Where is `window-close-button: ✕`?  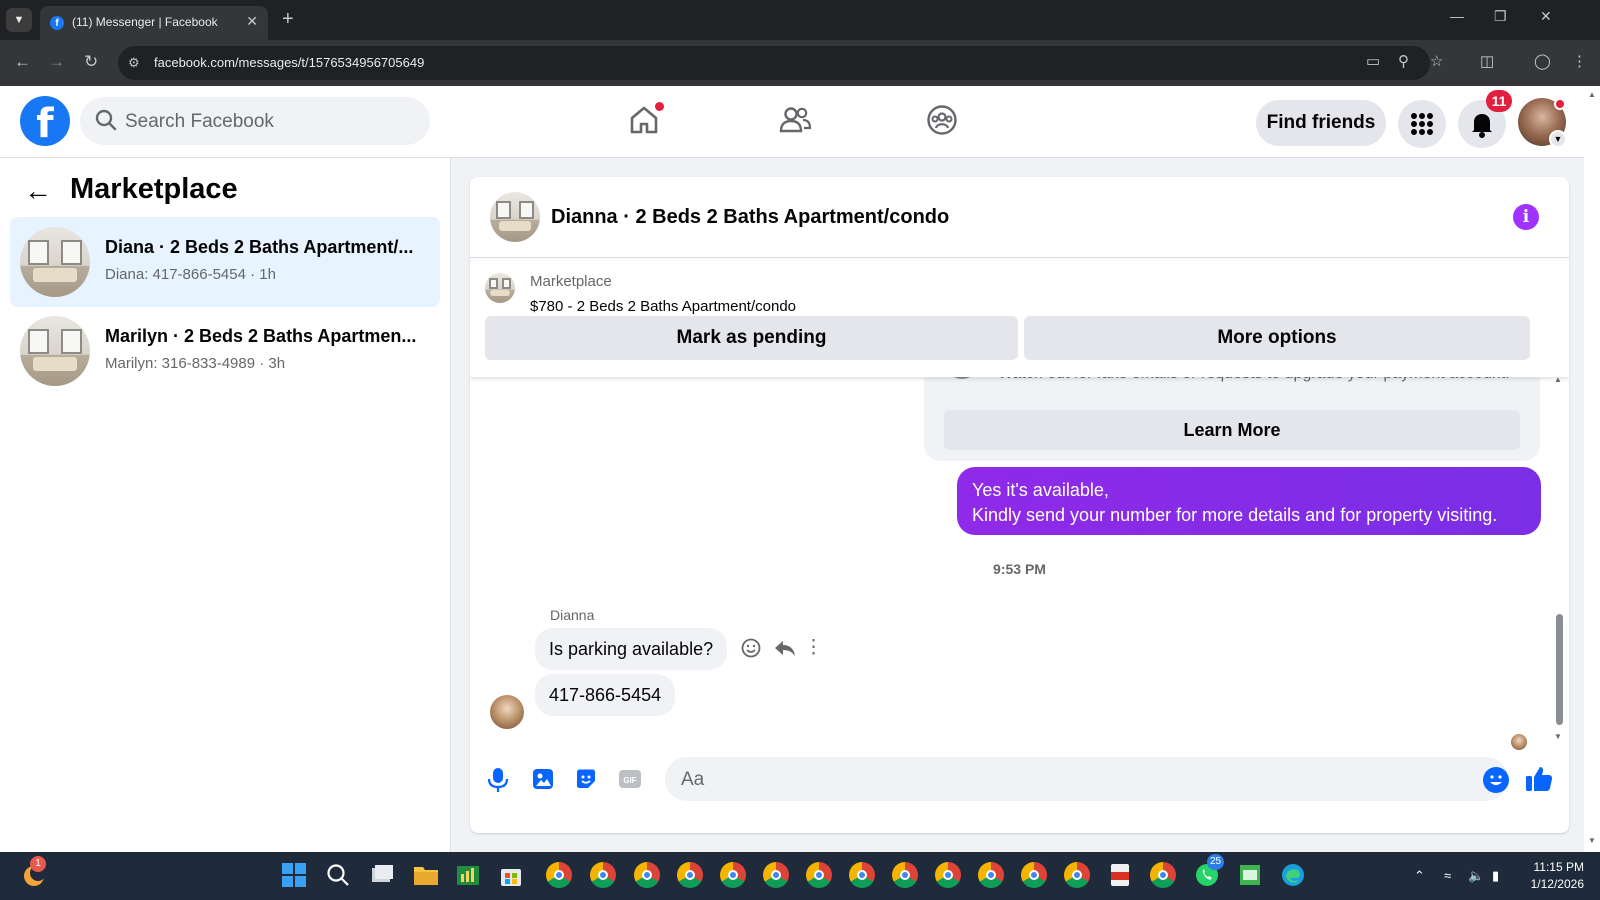 window-close-button: ✕ is located at coordinates (1546, 16).